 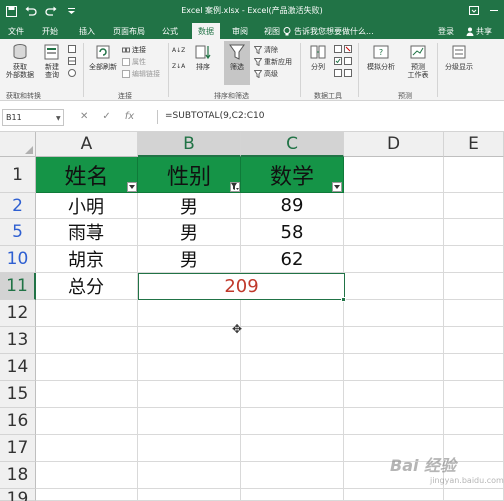 What do you see at coordinates (84, 116) in the screenshot?
I see `cancel-icon: ✕` at bounding box center [84, 116].